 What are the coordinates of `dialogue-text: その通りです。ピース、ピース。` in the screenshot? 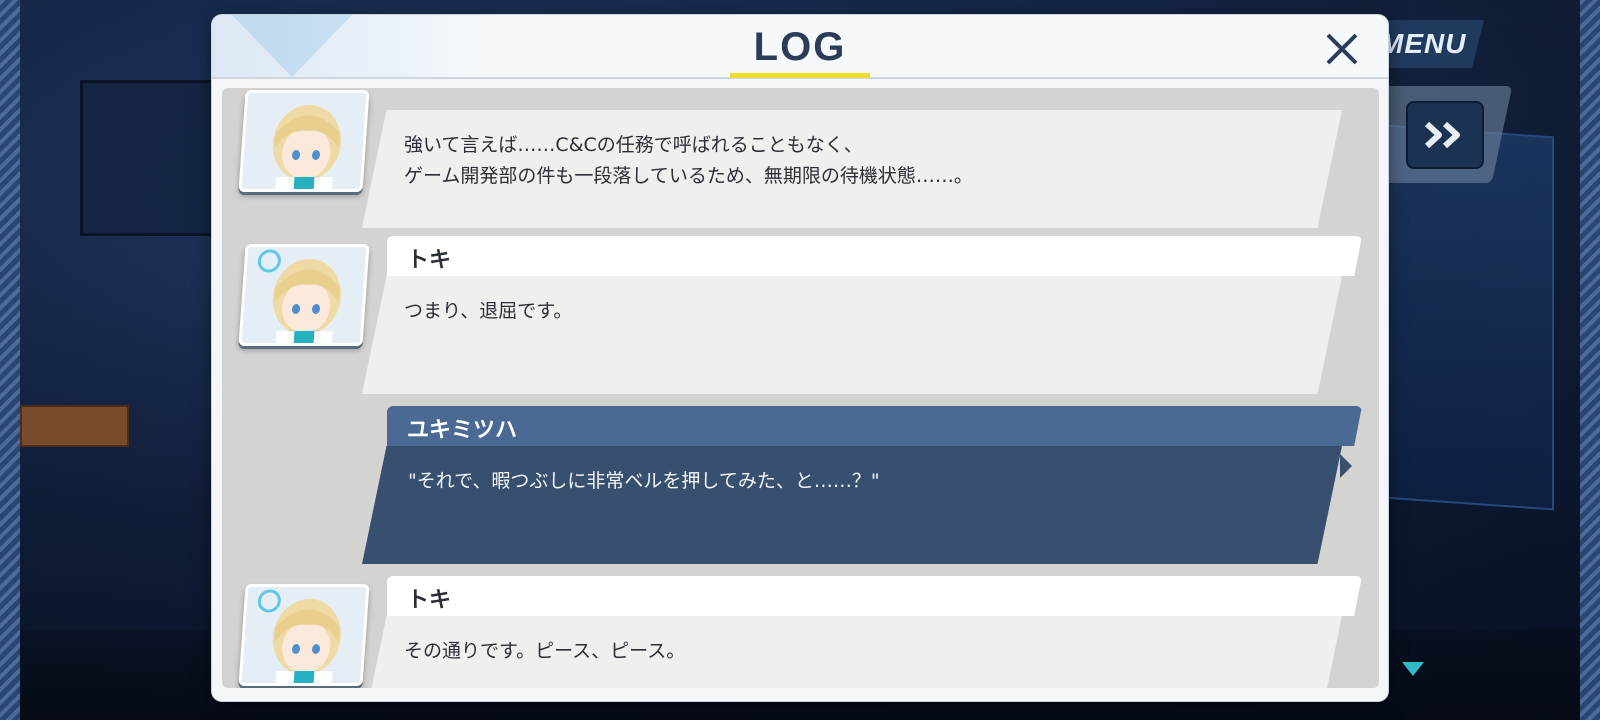 It's located at (545, 651).